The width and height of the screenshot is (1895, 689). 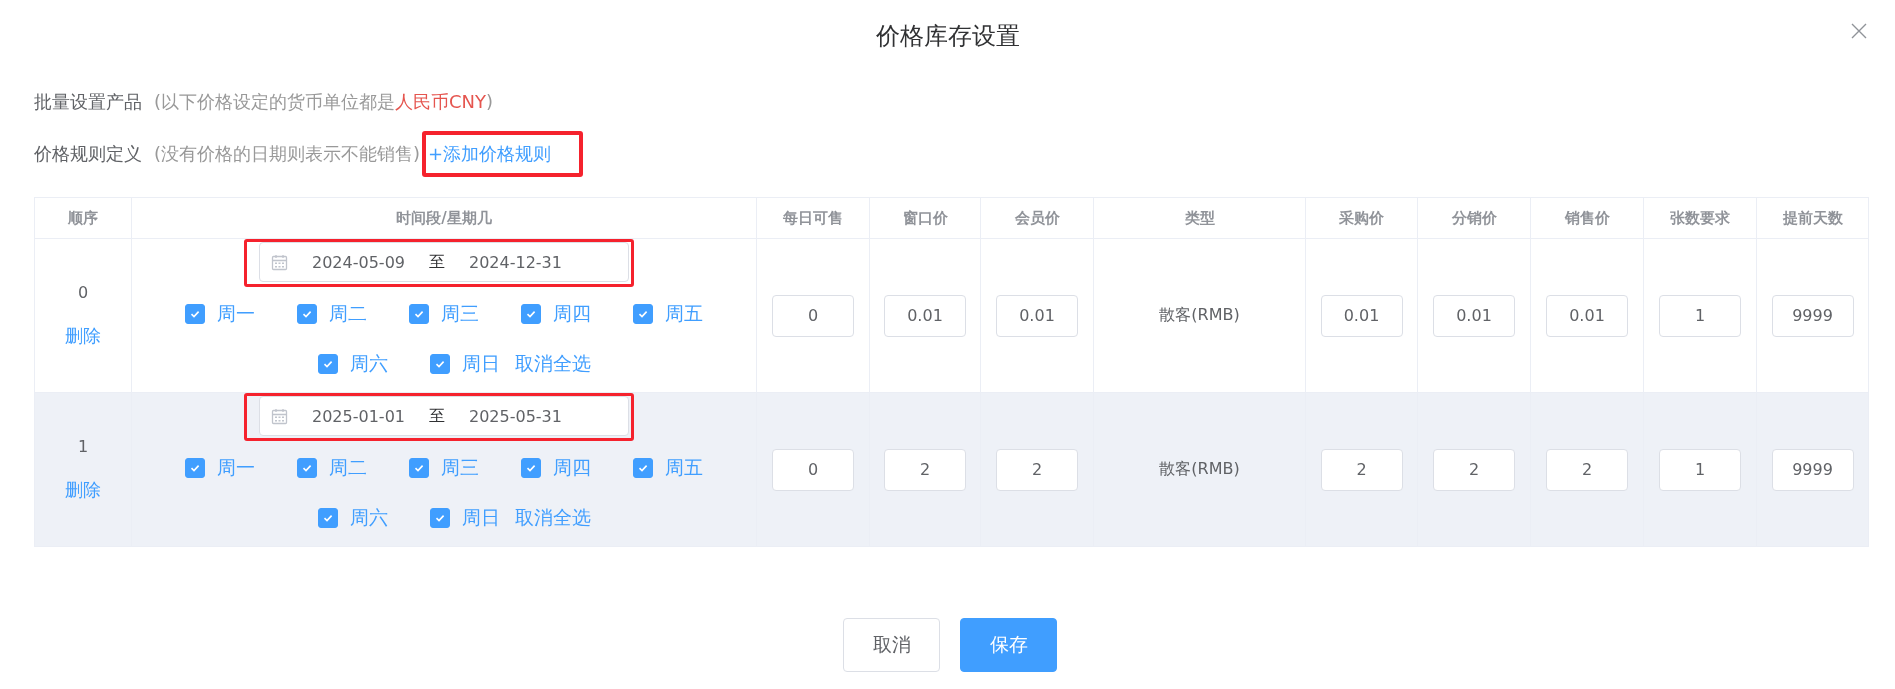 What do you see at coordinates (88, 102) in the screenshot?
I see `section-label: 批量设置产品` at bounding box center [88, 102].